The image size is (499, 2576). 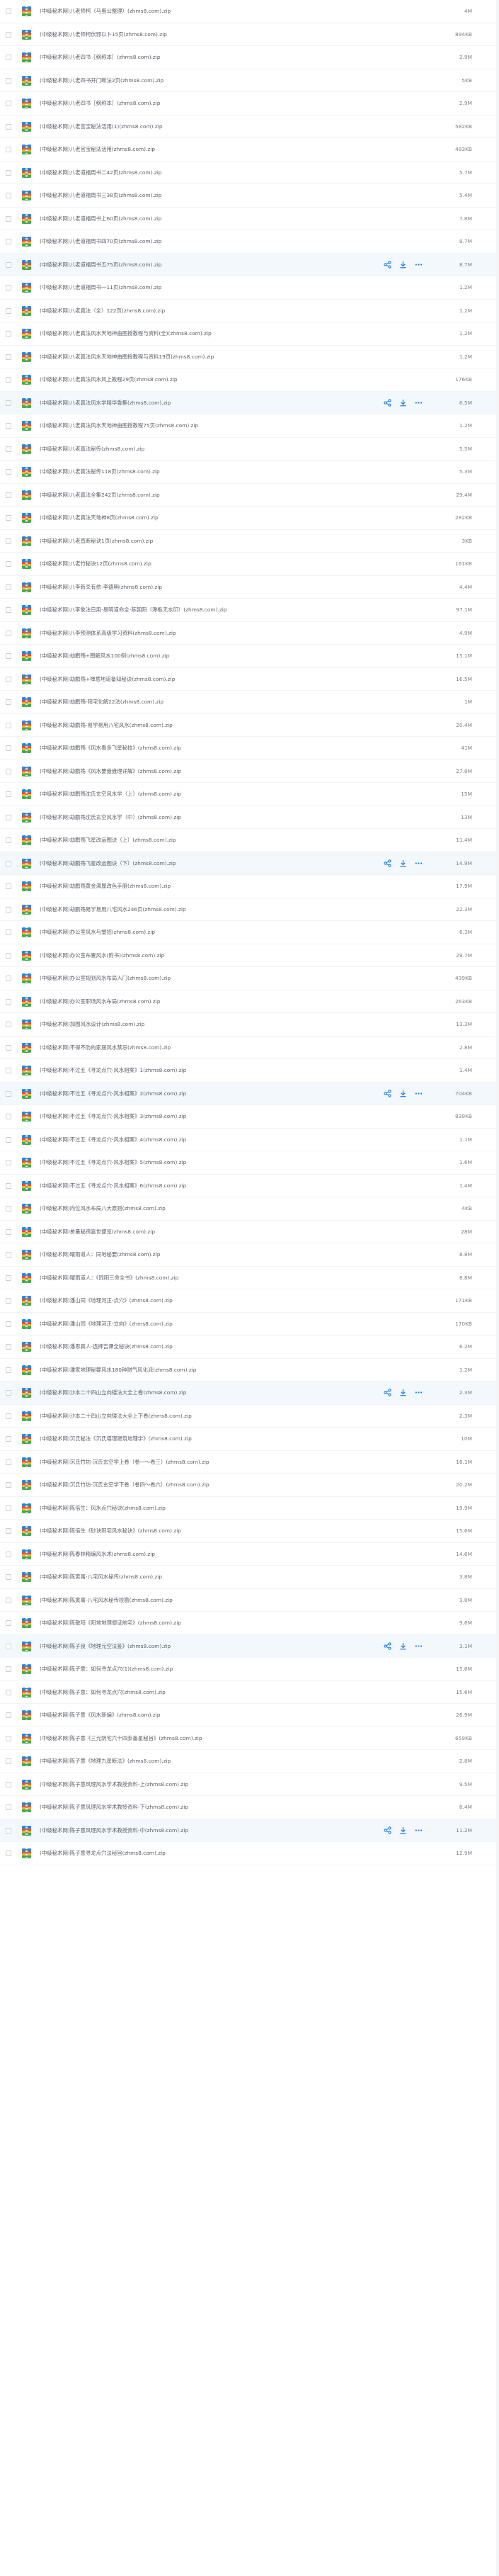 What do you see at coordinates (249, 196) in the screenshot?
I see `file-row: (中级秘术网)八老道福周书三38页(zhms8.com).zip 5.4M` at bounding box center [249, 196].